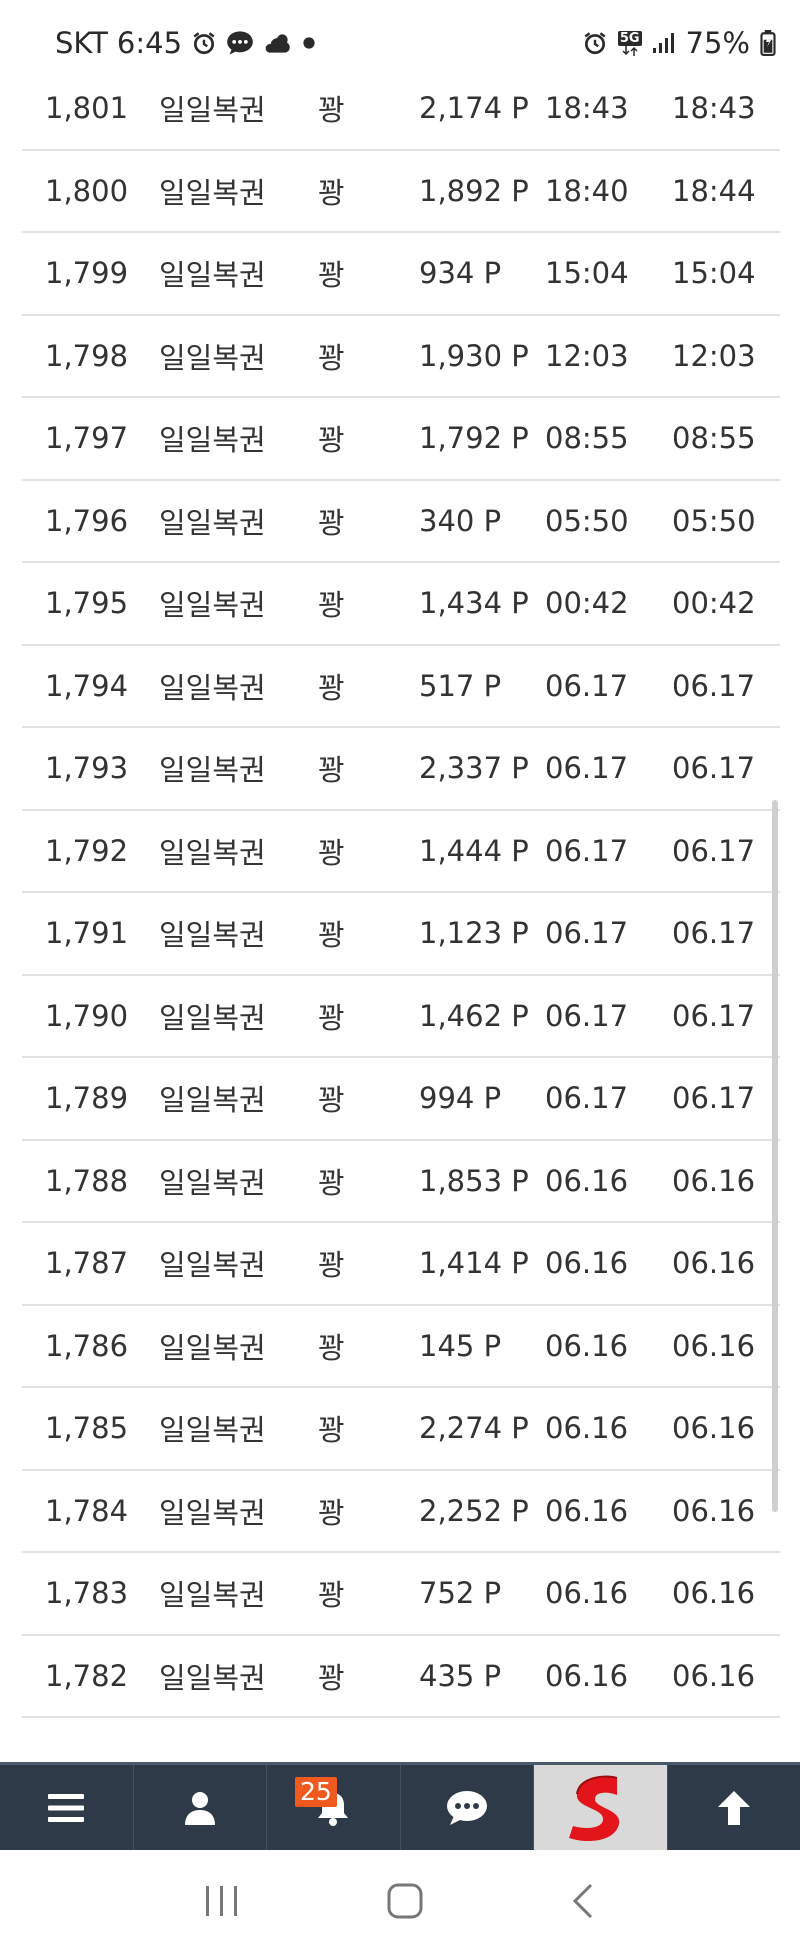 This screenshot has height=1956, width=800. I want to click on menu-icon, so click(66, 1807).